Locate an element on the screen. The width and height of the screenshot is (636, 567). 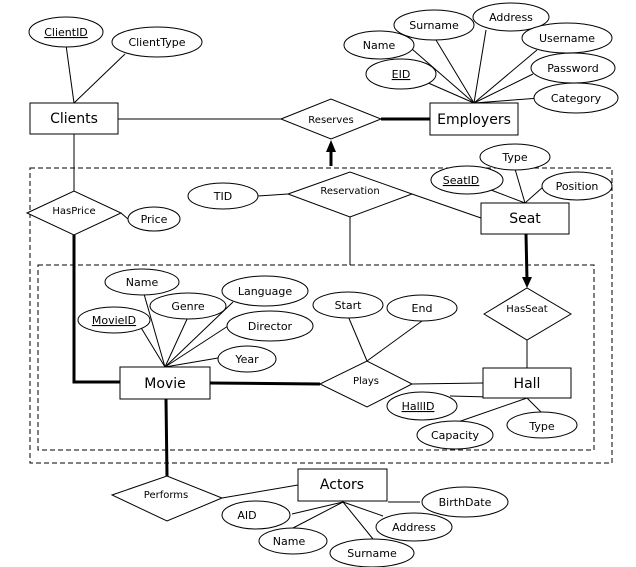
attribute-label: HallID is located at coordinates (418, 406).